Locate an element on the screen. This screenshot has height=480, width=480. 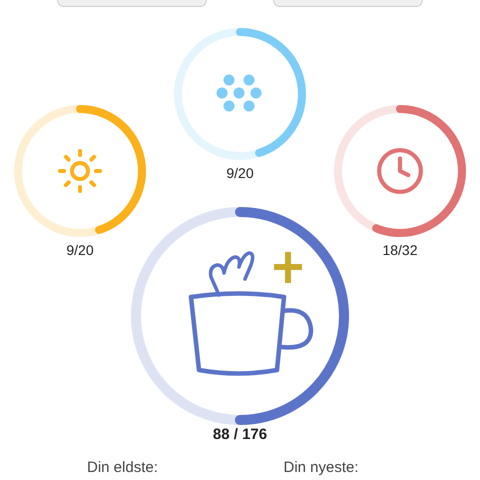
plus-icon is located at coordinates (288, 267).